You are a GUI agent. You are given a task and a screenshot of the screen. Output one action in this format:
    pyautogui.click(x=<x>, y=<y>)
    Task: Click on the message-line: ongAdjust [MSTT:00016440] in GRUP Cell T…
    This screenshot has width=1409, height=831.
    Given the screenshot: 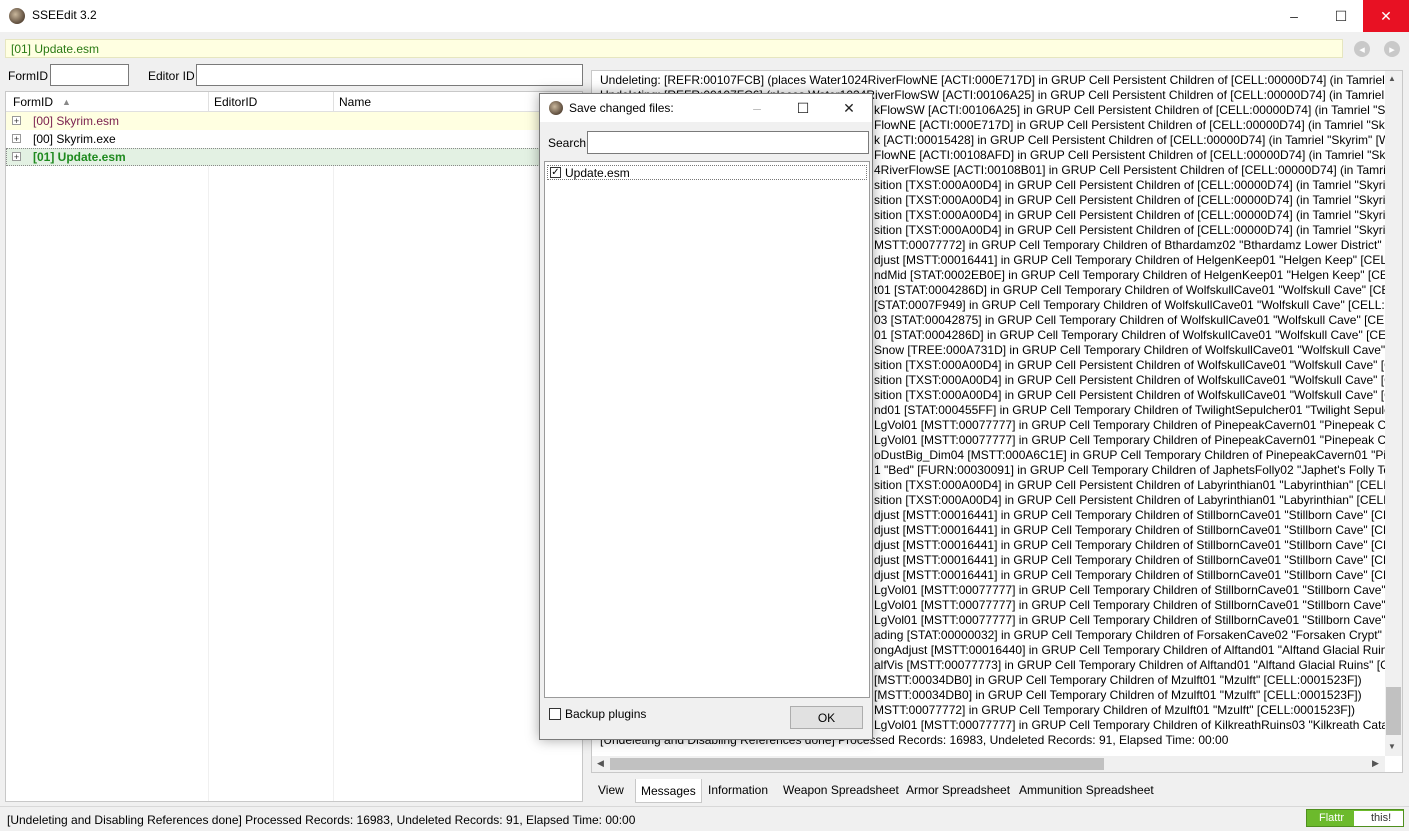 What is the action you would take?
    pyautogui.click(x=1134, y=650)
    